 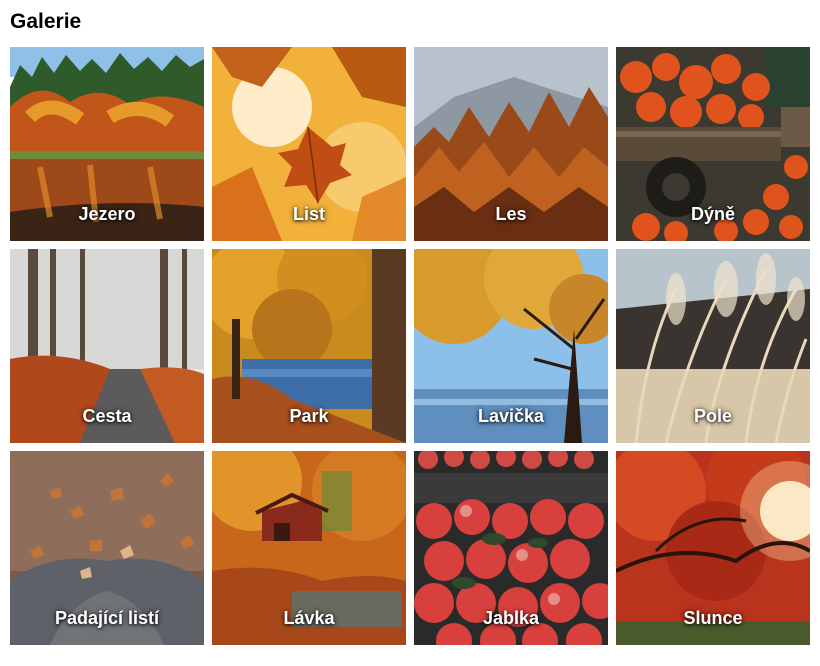 What do you see at coordinates (309, 144) in the screenshot?
I see `gallery-tile-list: List` at bounding box center [309, 144].